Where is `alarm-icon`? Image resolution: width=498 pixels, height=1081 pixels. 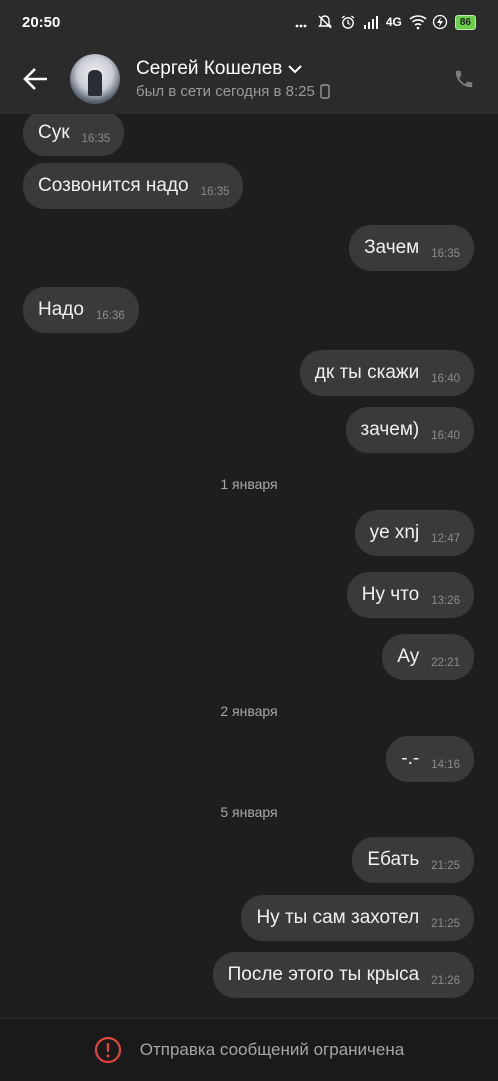
alarm-icon is located at coordinates (348, 22).